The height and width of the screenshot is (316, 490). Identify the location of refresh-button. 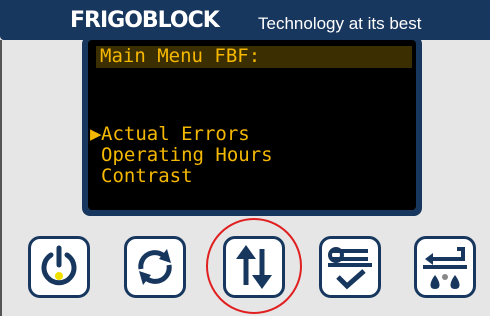
(155, 267).